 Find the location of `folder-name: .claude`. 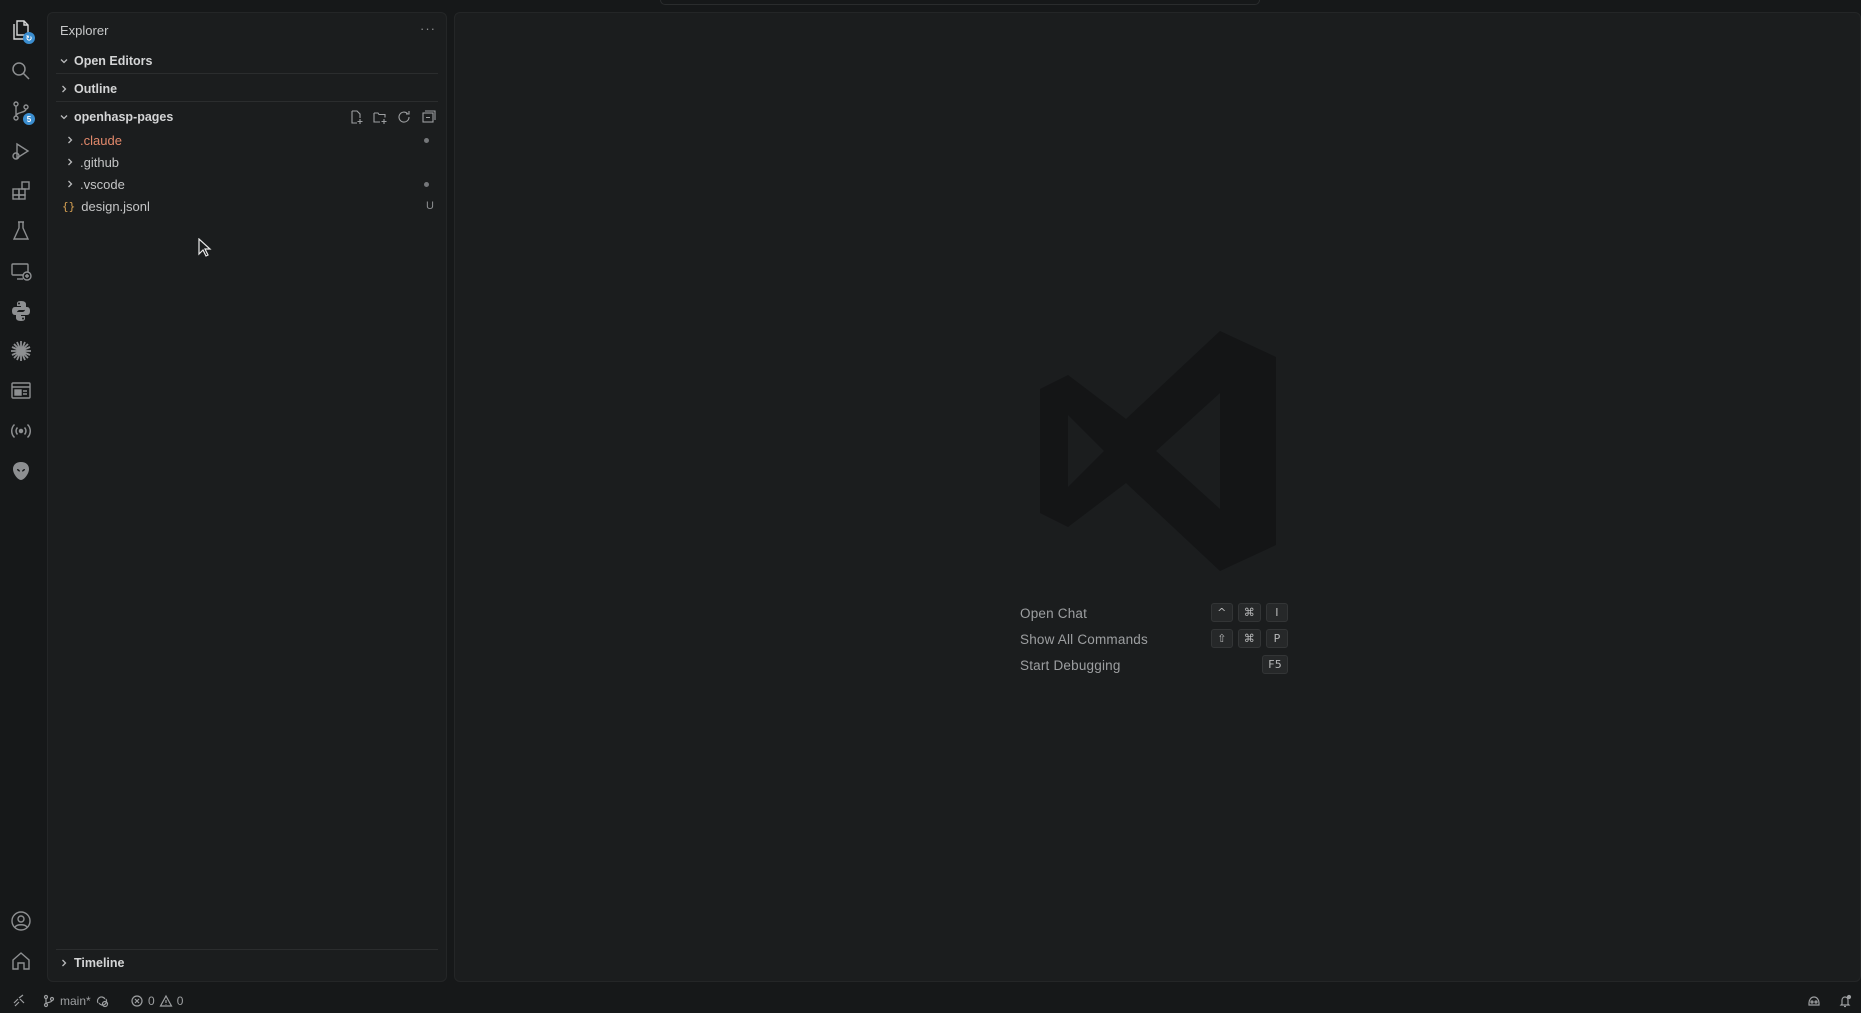

folder-name: .claude is located at coordinates (101, 140).